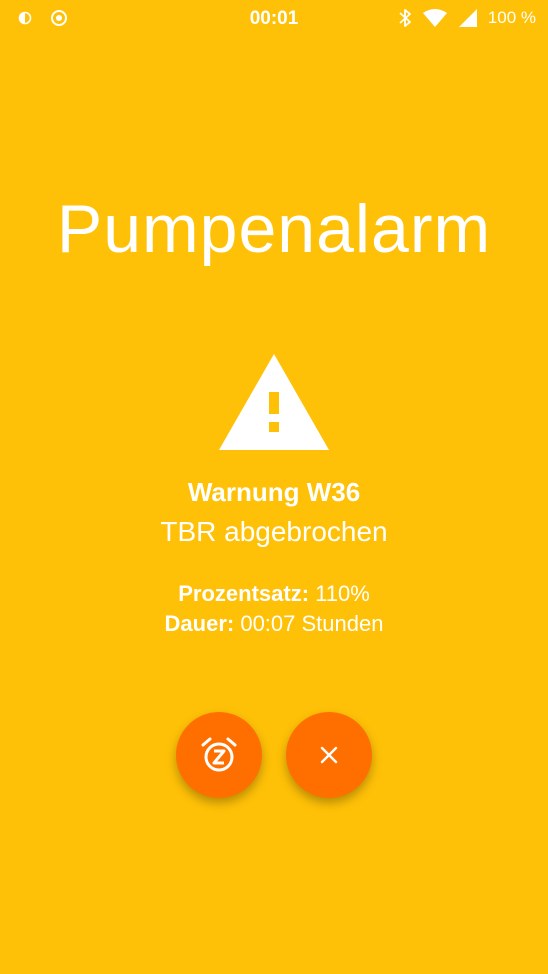 The image size is (548, 974). Describe the element at coordinates (434, 18) in the screenshot. I see `wifi-icon` at that location.